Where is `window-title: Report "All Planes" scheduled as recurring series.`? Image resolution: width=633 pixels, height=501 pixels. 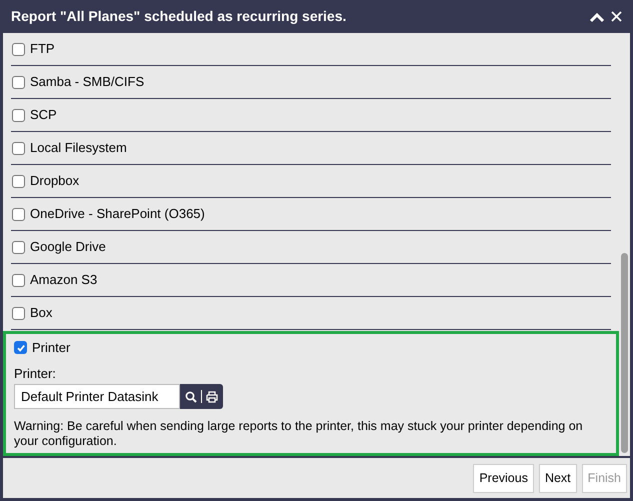
window-title: Report "All Planes" scheduled as recurring series. is located at coordinates (178, 16).